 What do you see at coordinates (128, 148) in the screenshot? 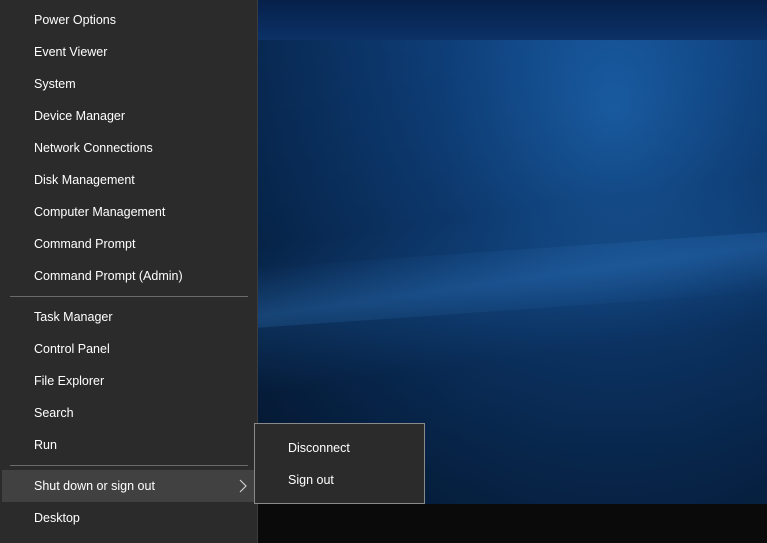
I see `menu-item-network-connections: Network Connections` at bounding box center [128, 148].